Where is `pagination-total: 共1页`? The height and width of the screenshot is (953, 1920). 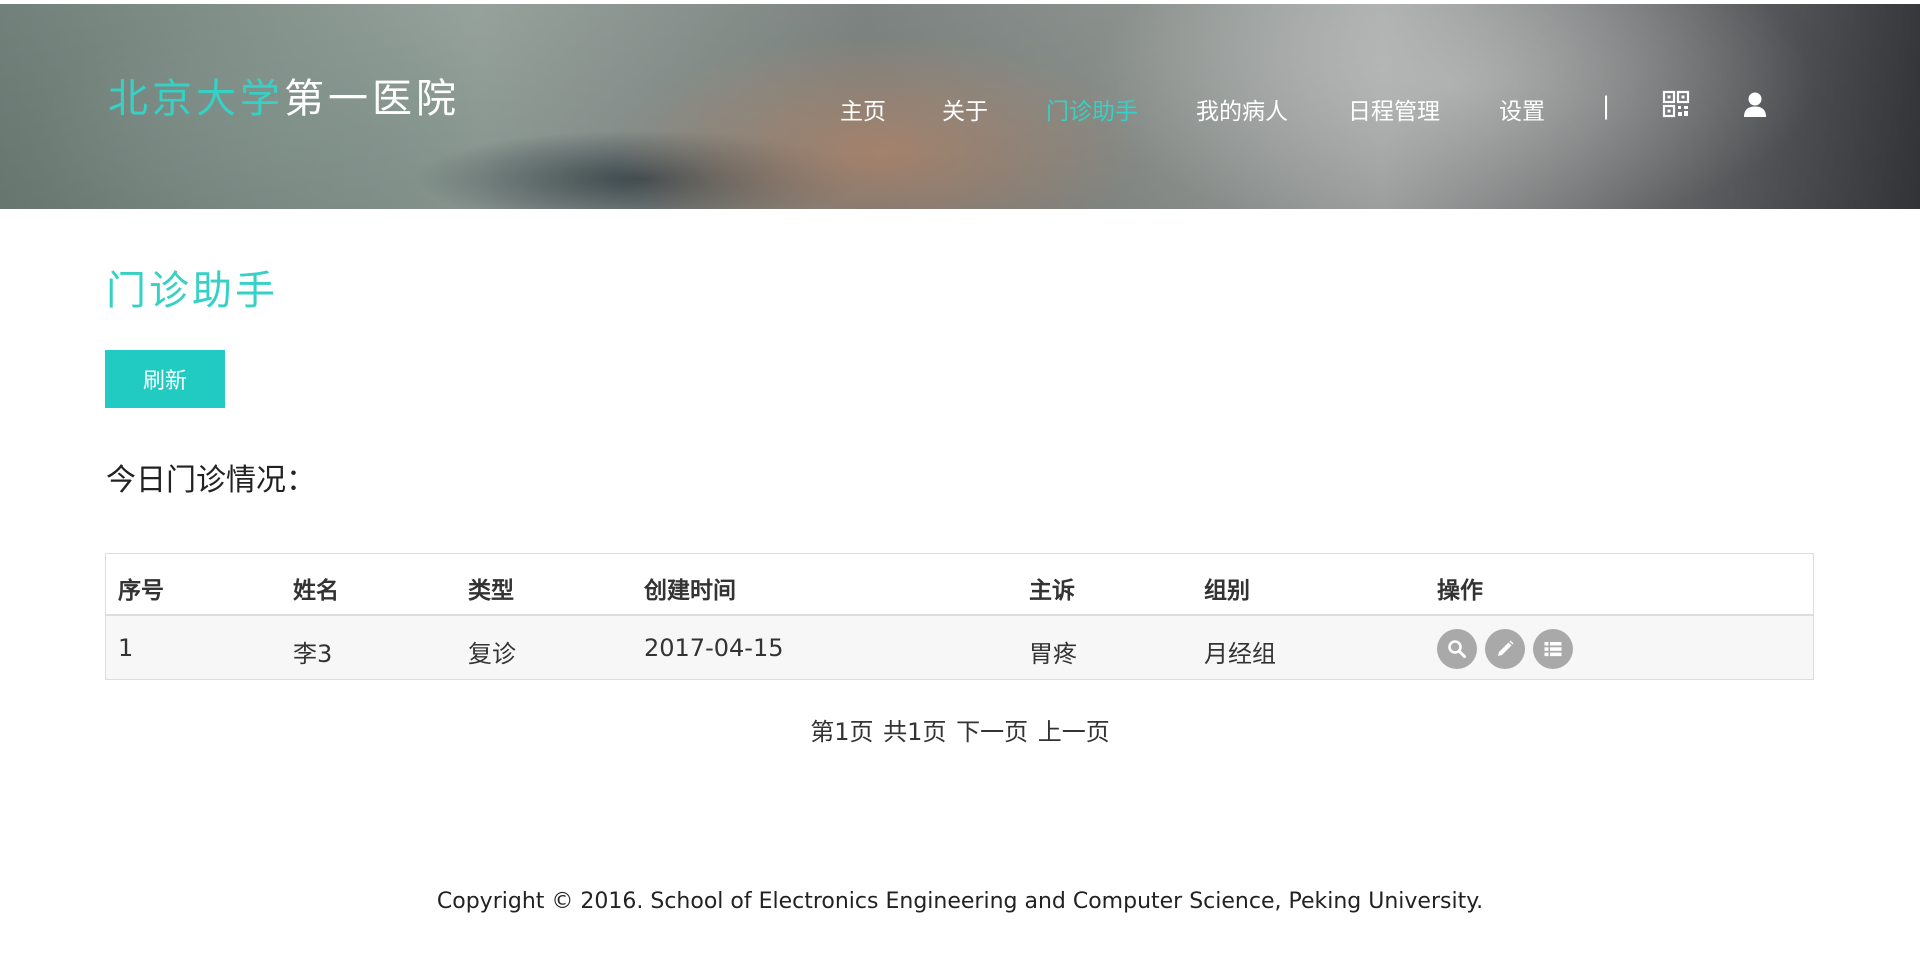
pagination-total: 共1页 is located at coordinates (915, 732).